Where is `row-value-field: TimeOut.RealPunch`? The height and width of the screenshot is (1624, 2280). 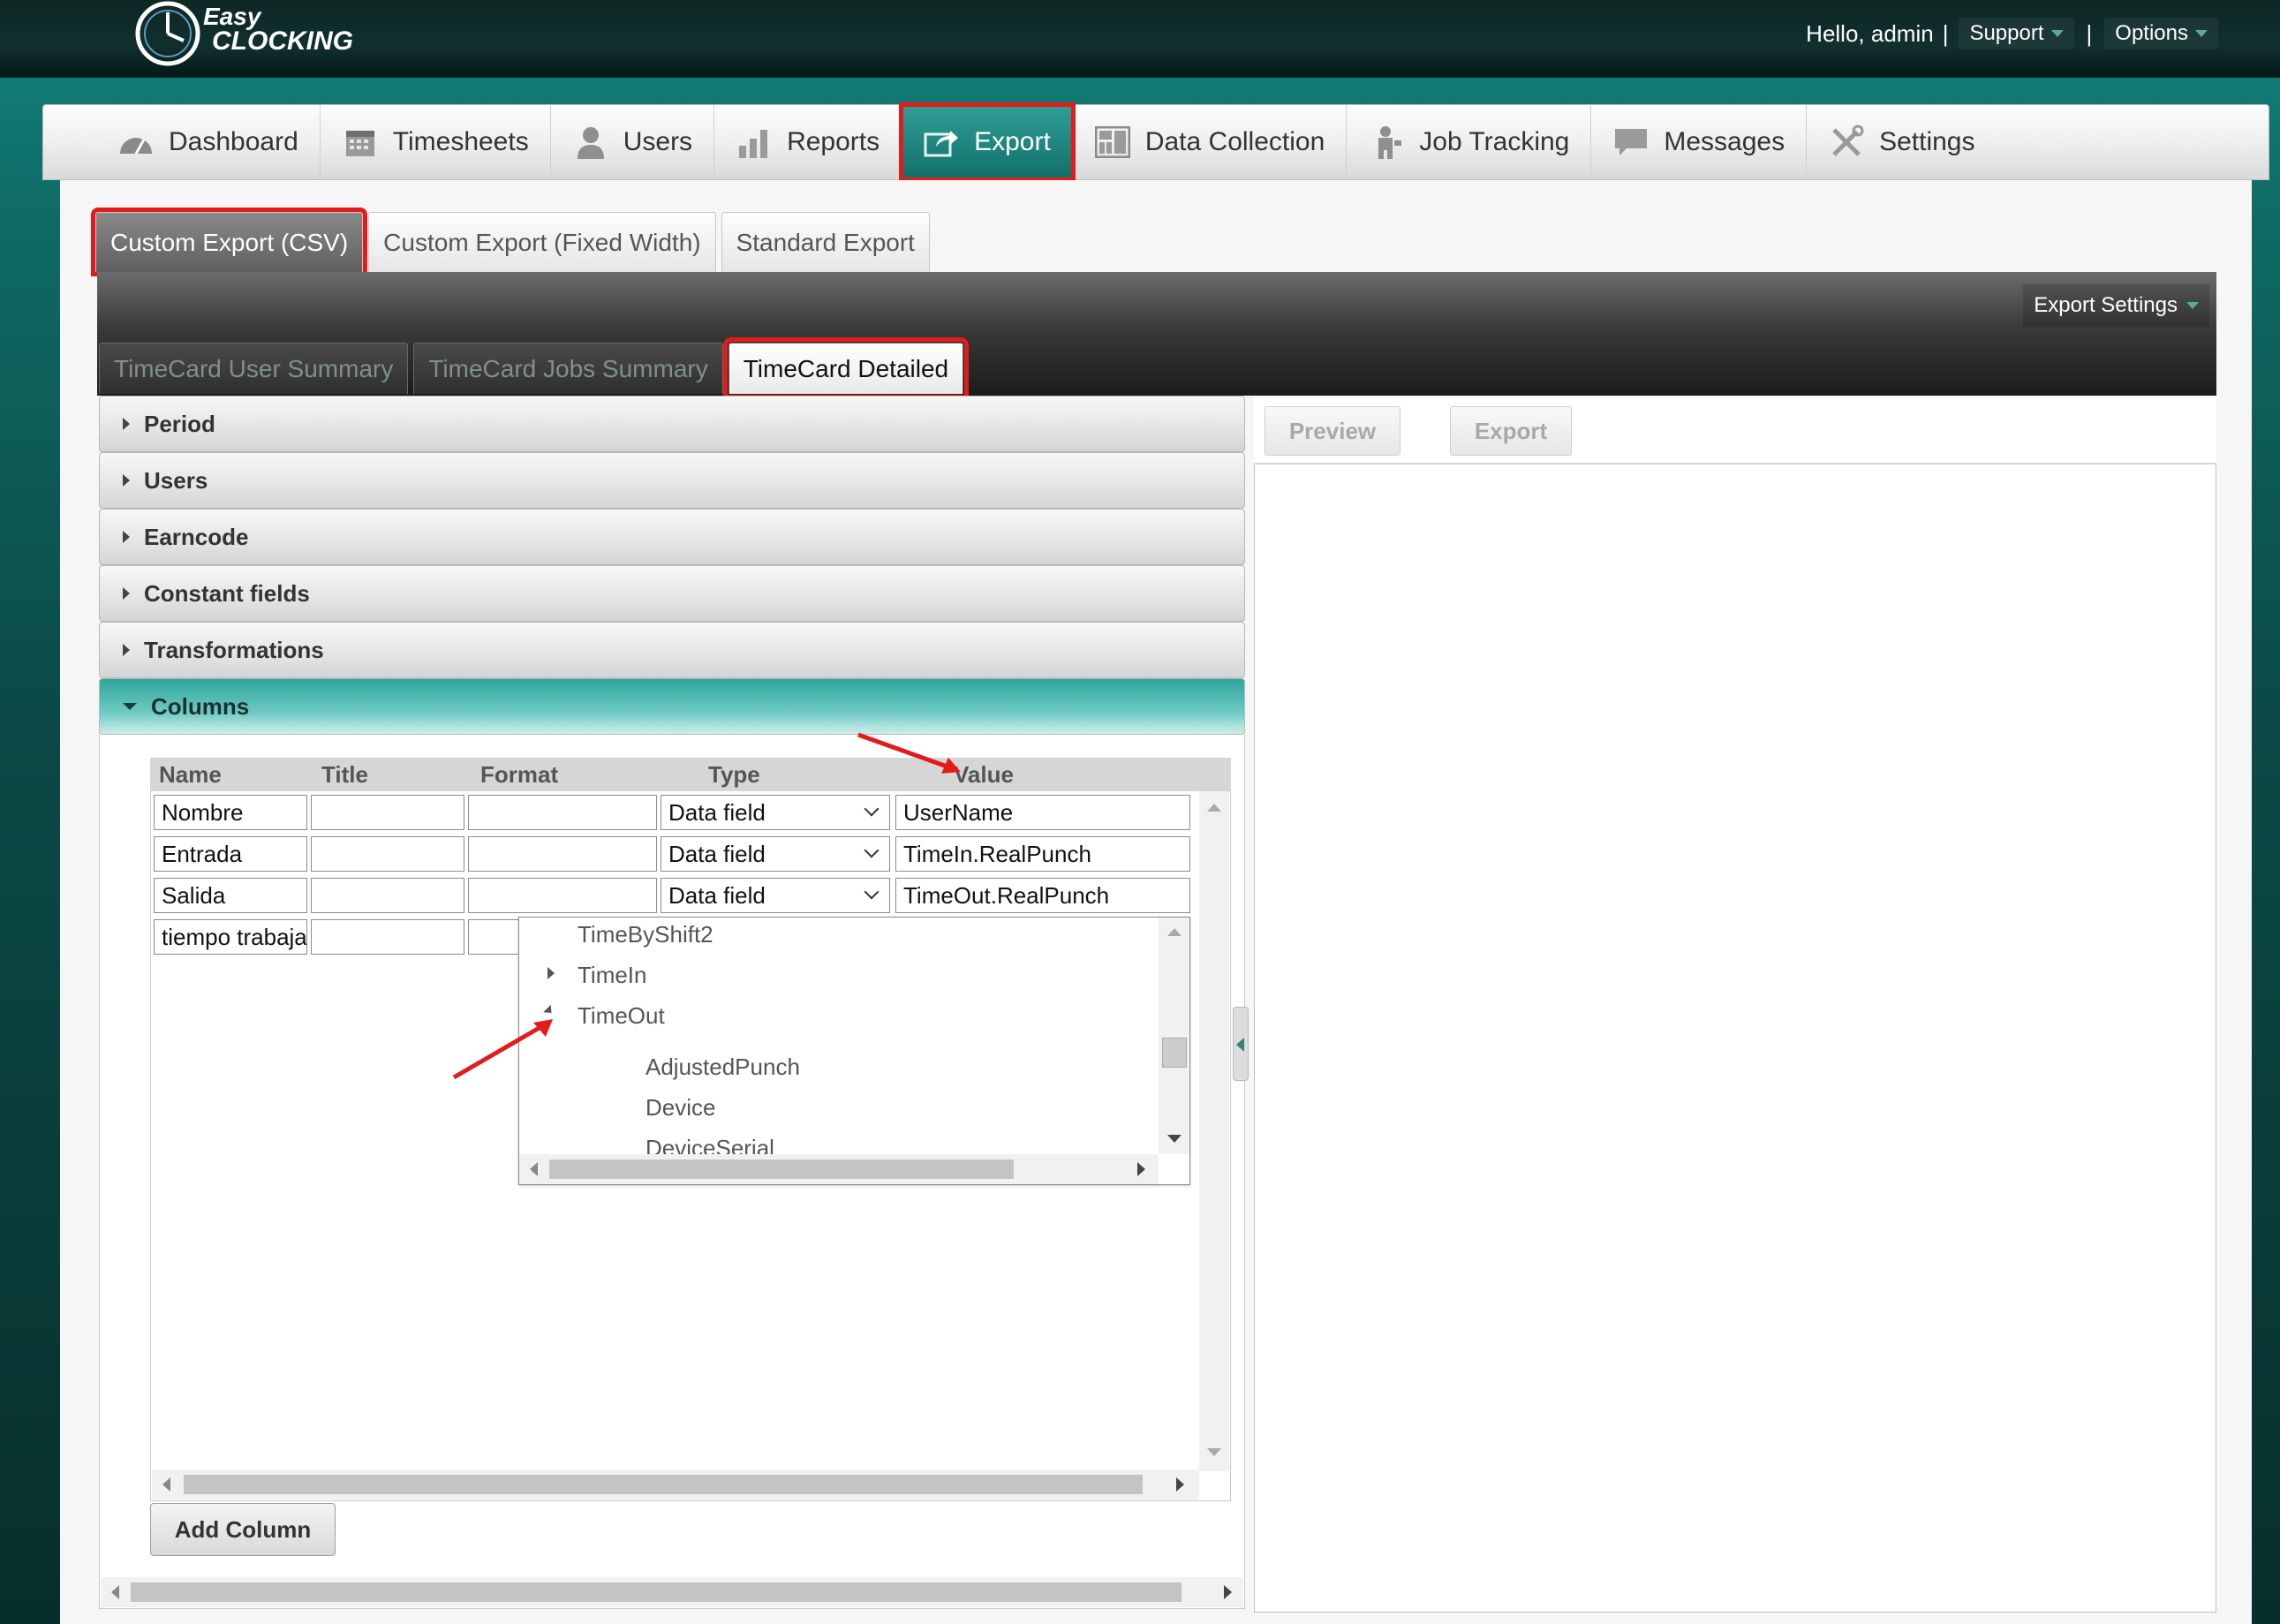 row-value-field: TimeOut.RealPunch is located at coordinates (1042, 895).